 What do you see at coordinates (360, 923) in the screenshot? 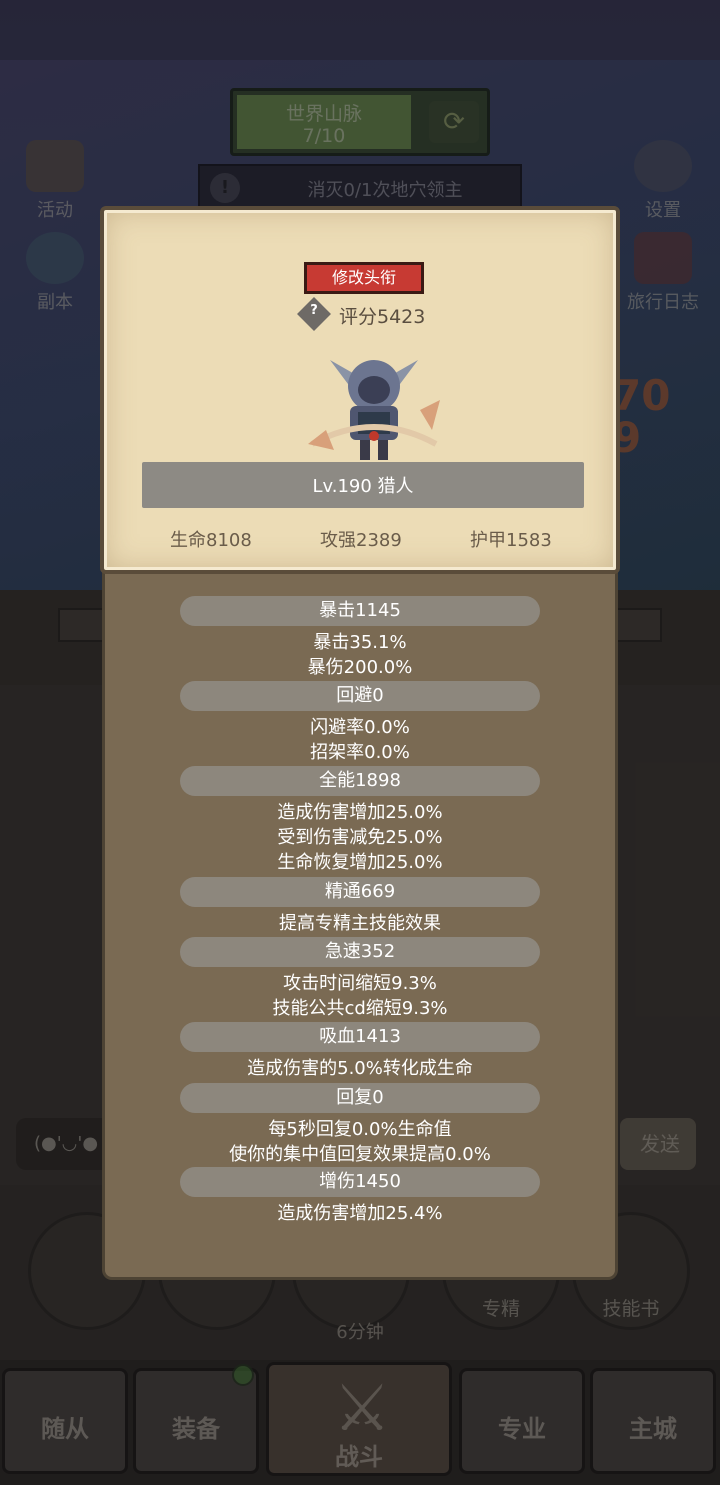
I see `attr-line: 提高专精主技能效果` at bounding box center [360, 923].